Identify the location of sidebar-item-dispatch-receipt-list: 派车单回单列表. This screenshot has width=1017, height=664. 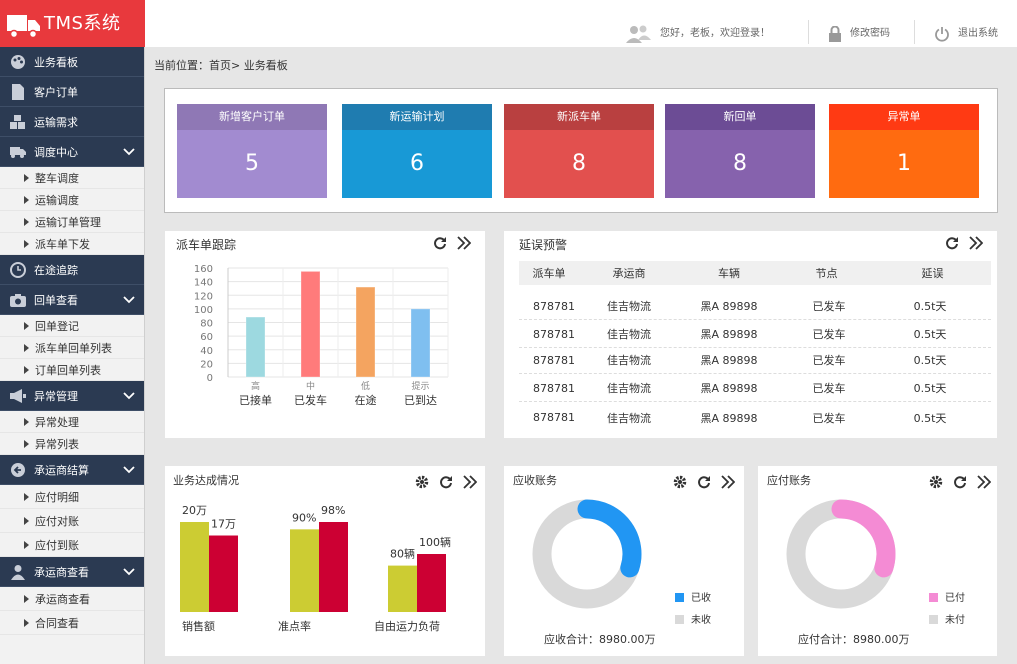
(72, 348).